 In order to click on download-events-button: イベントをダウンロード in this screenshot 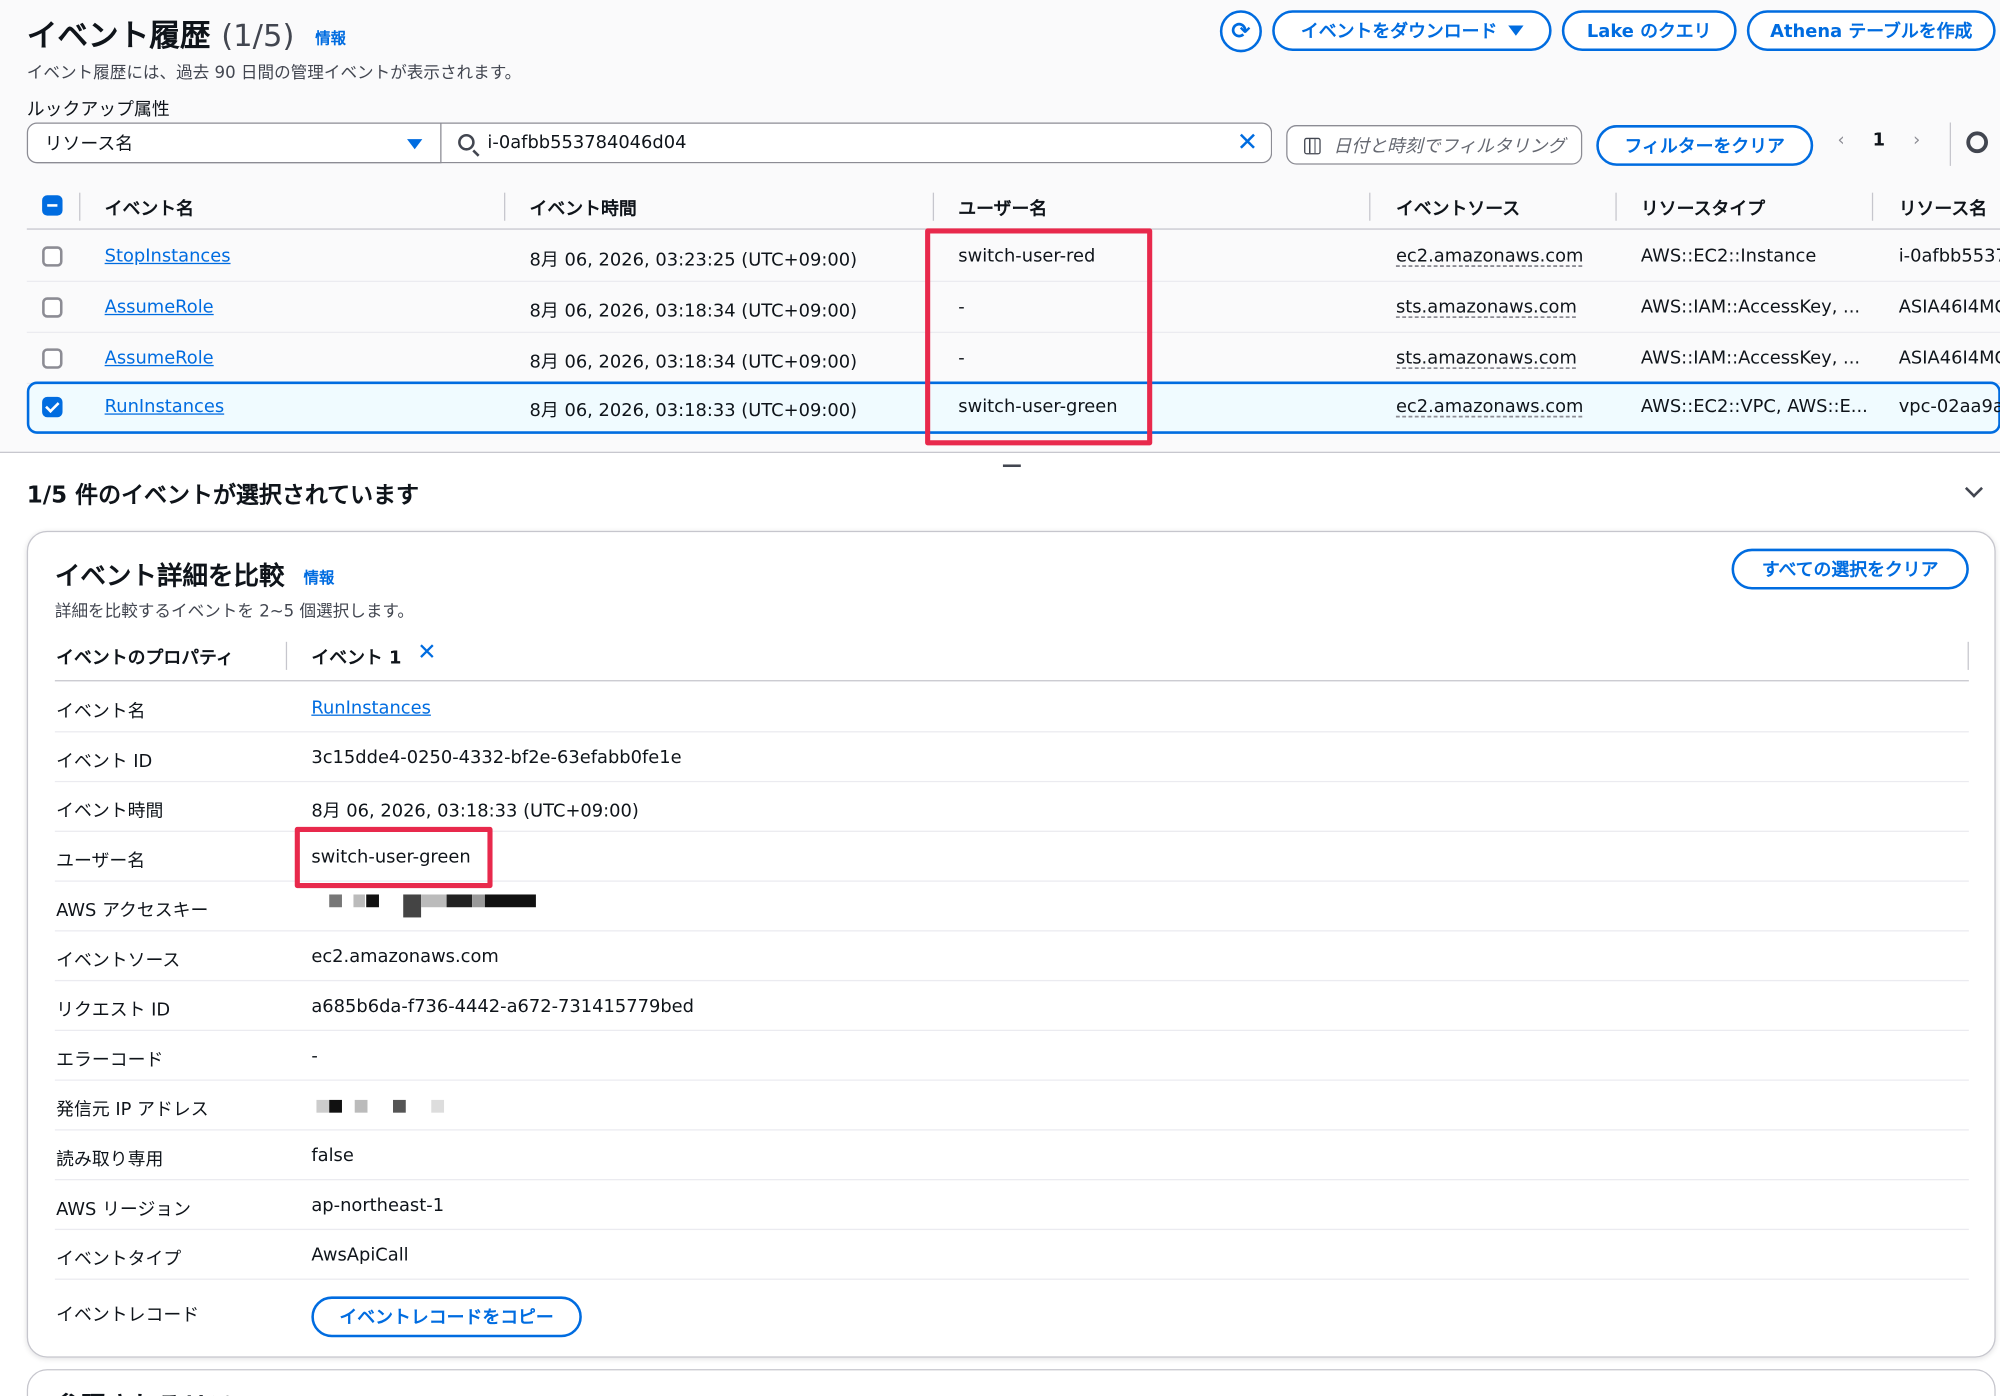, I will do `click(1412, 31)`.